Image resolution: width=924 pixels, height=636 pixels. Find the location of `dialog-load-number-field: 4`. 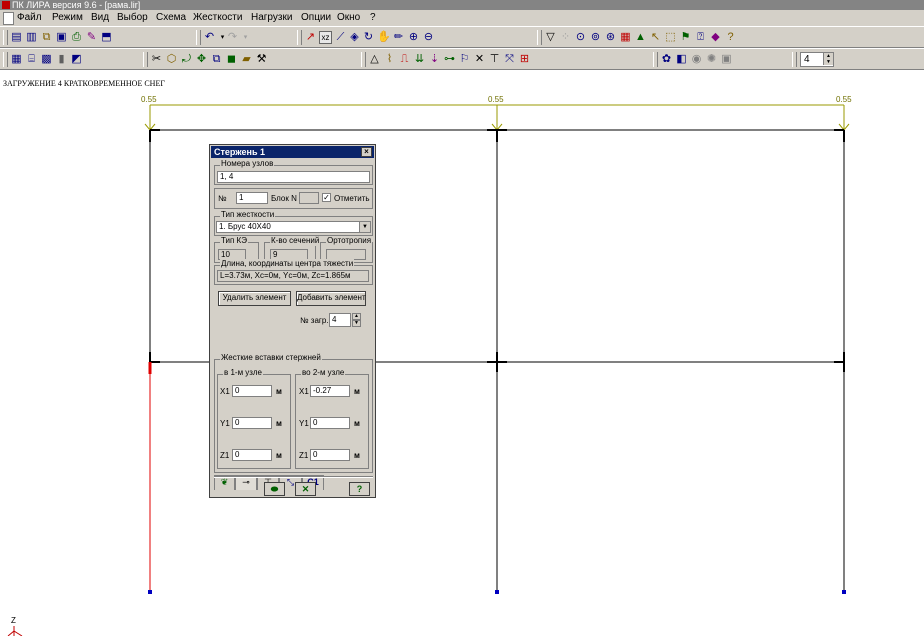

dialog-load-number-field: 4 is located at coordinates (340, 320).